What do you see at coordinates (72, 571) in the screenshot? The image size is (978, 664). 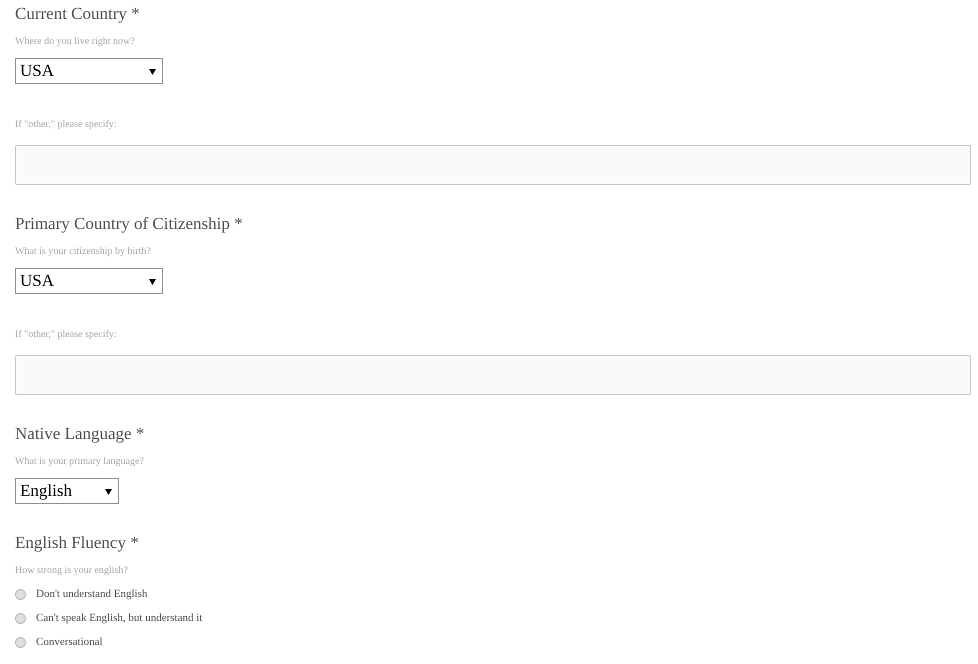 I see `question-hint: How strong is your english?` at bounding box center [72, 571].